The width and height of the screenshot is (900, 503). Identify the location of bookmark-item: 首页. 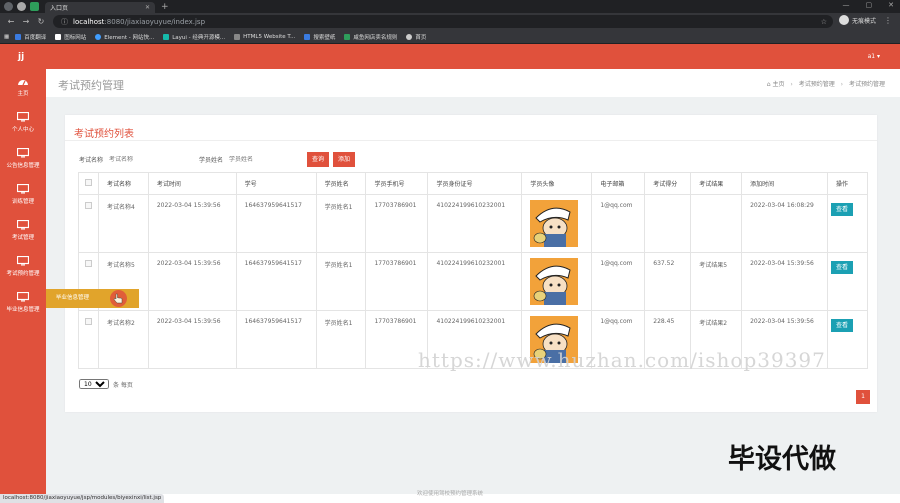
(416, 37).